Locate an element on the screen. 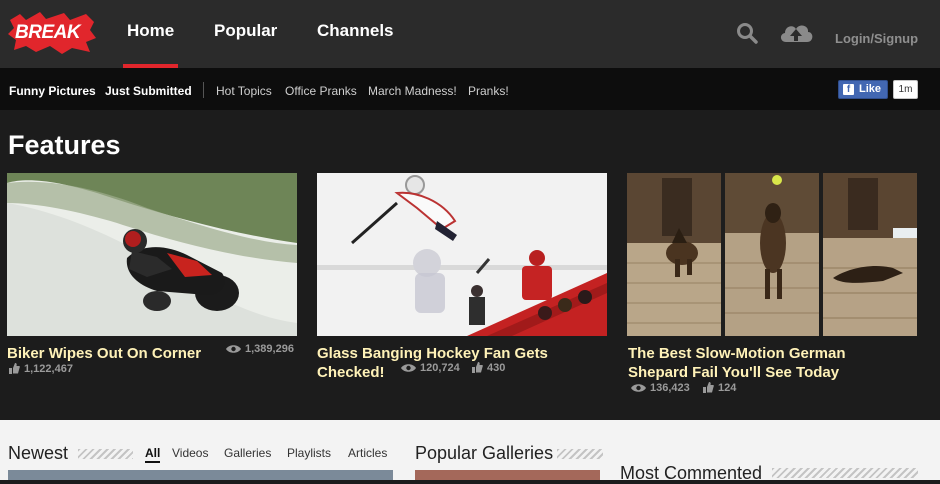 Image resolution: width=940 pixels, height=484 pixels. views-count: 120,724 is located at coordinates (440, 368).